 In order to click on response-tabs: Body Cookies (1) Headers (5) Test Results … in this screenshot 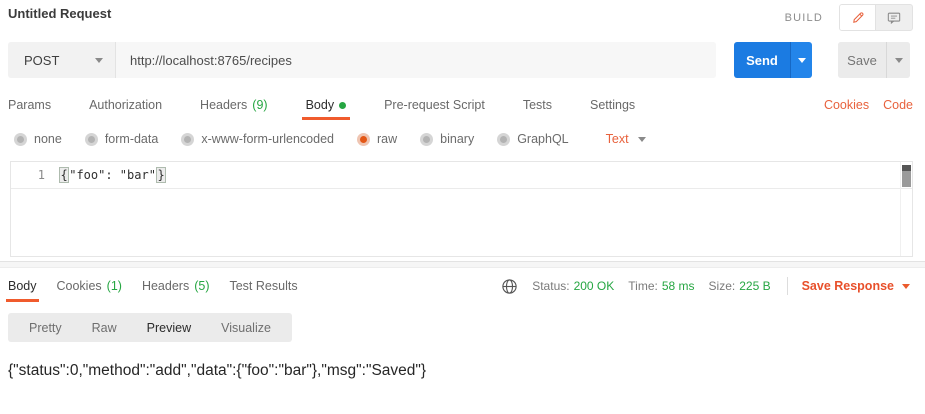, I will do `click(462, 286)`.